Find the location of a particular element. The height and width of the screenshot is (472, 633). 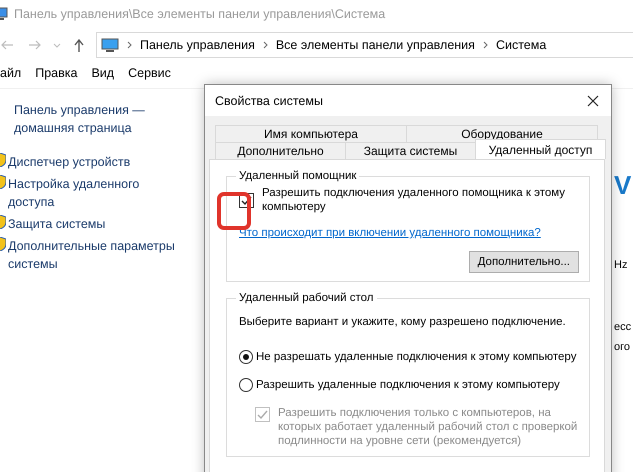

sidebar-link: Диспетчер устройств is located at coordinates (93, 162).